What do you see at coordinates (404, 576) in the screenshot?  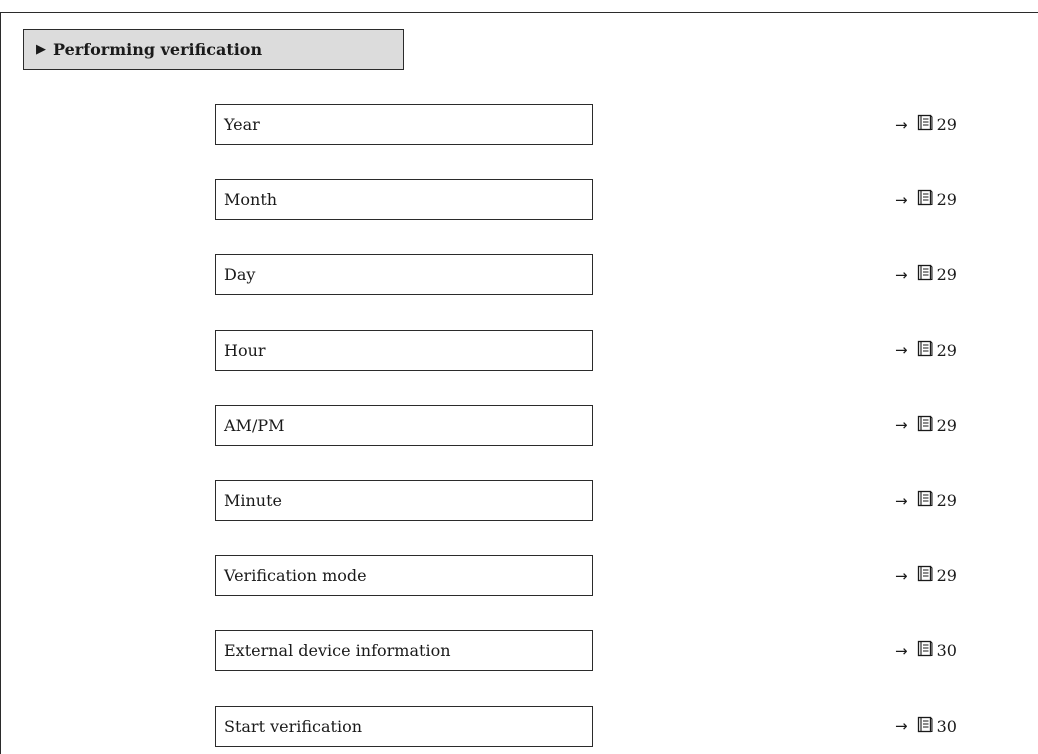 I see `parameter-box: Verification mode` at bounding box center [404, 576].